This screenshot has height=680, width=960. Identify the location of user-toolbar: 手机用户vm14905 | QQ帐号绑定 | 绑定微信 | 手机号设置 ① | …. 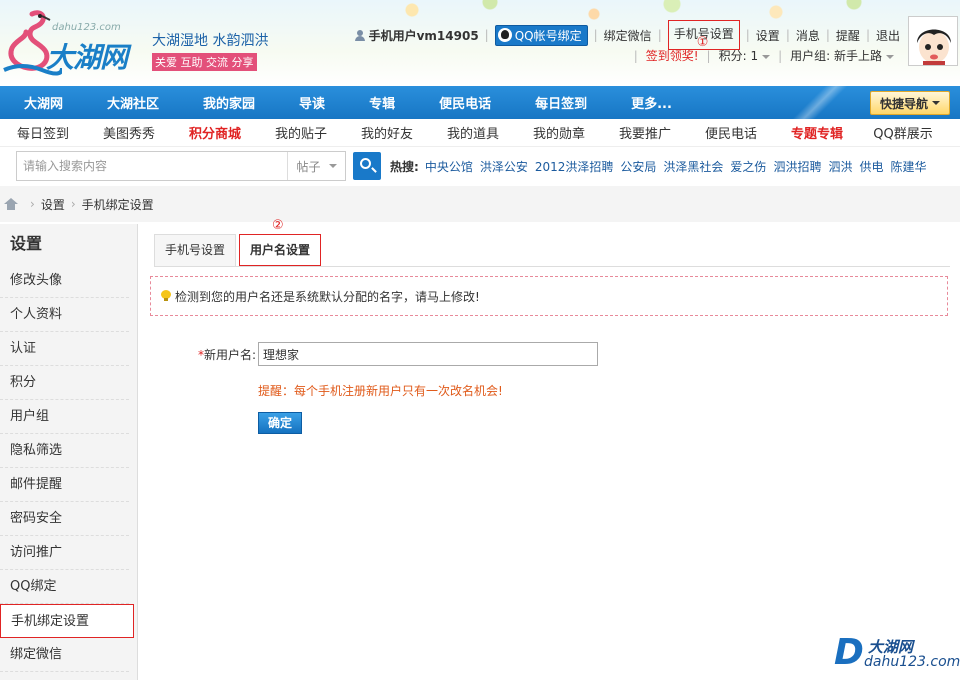
(627, 35).